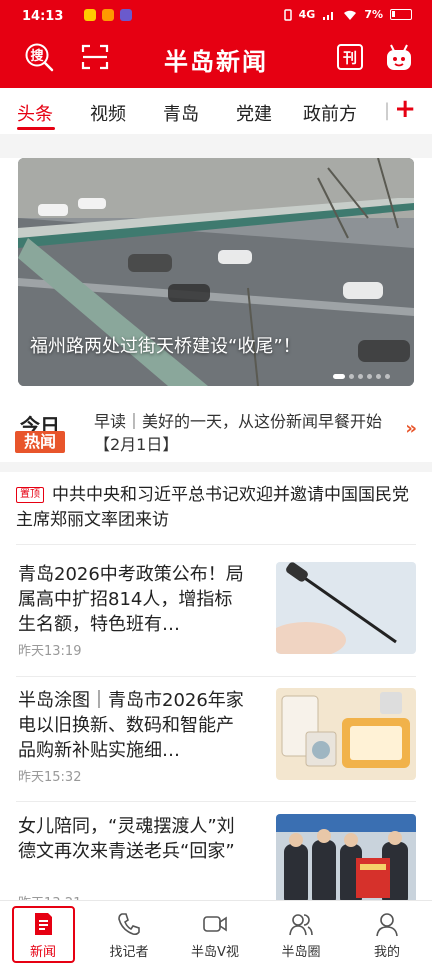  I want to click on wifi-icon, so click(350, 15).